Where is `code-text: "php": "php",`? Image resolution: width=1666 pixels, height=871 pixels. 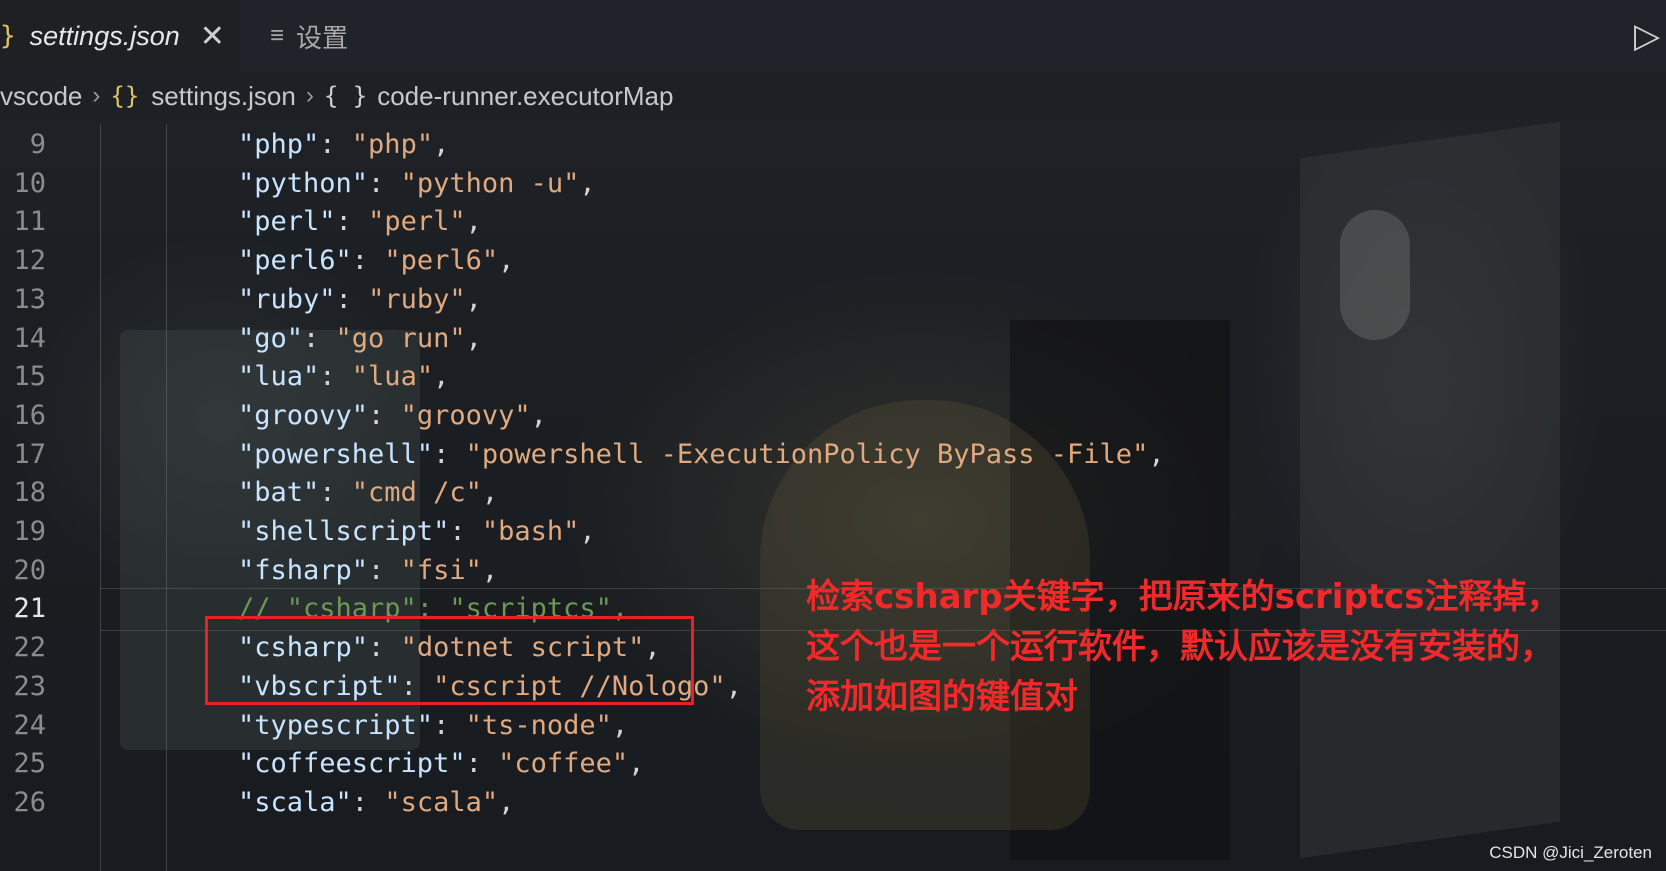 code-text: "php": "php", is located at coordinates (344, 144).